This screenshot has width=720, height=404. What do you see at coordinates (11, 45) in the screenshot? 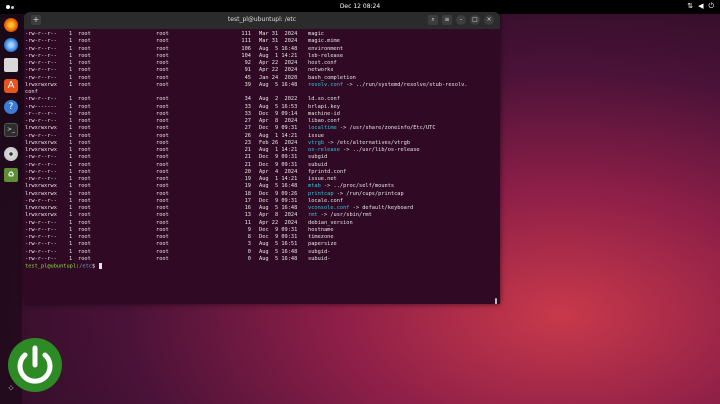
I see `thunderbird-icon` at bounding box center [11, 45].